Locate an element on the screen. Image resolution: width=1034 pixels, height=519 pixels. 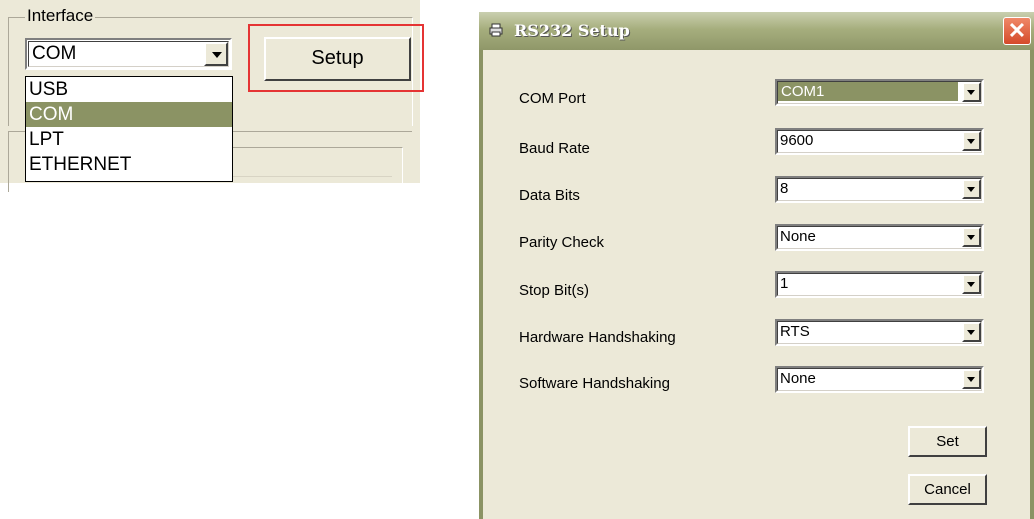
interface-combobox: COM is located at coordinates (128, 54).